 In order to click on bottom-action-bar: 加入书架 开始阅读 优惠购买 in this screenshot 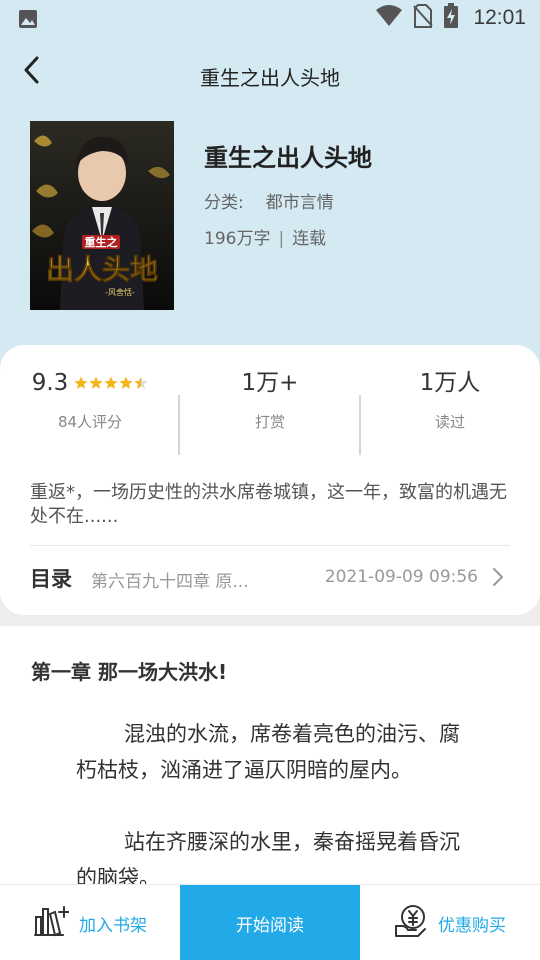, I will do `click(270, 922)`.